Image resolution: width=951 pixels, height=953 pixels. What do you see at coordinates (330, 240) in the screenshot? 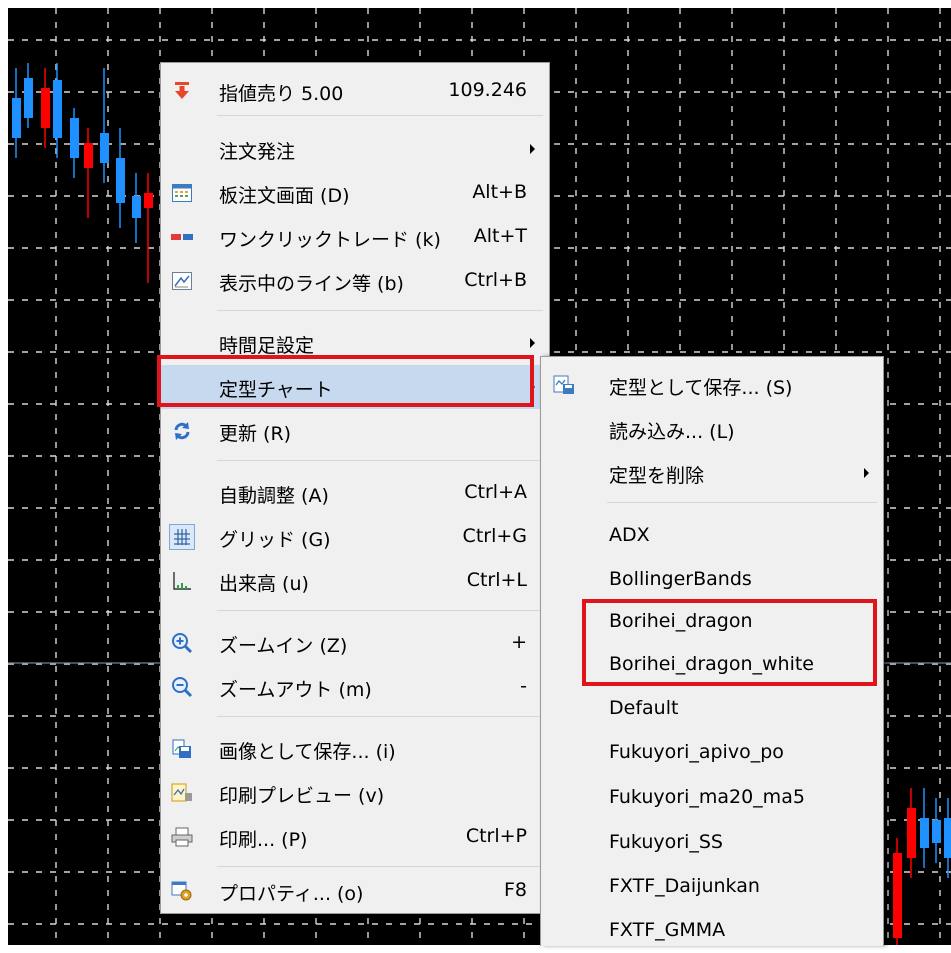
I see `one-click-trade-label: ワンクリックトレード (k)` at bounding box center [330, 240].